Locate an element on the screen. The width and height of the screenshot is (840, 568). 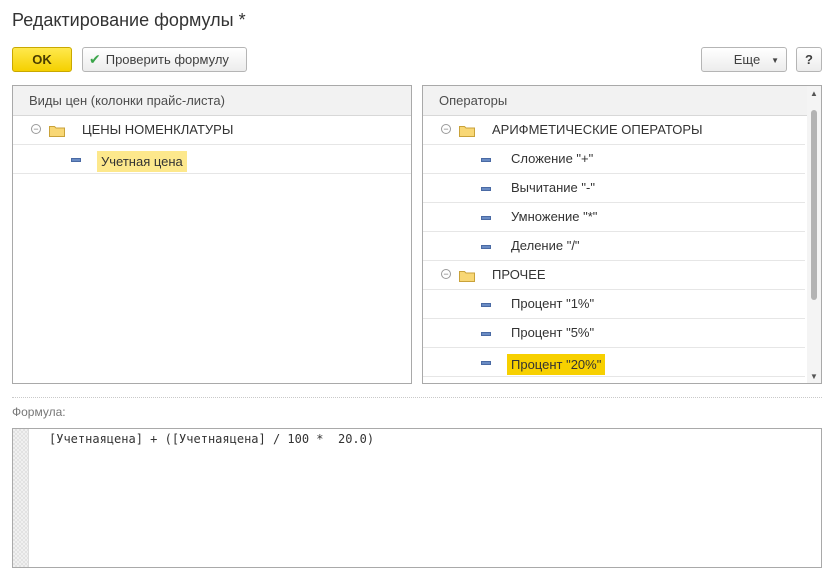
tree-group-label: ПРОЧЕЕ is located at coordinates (519, 274).